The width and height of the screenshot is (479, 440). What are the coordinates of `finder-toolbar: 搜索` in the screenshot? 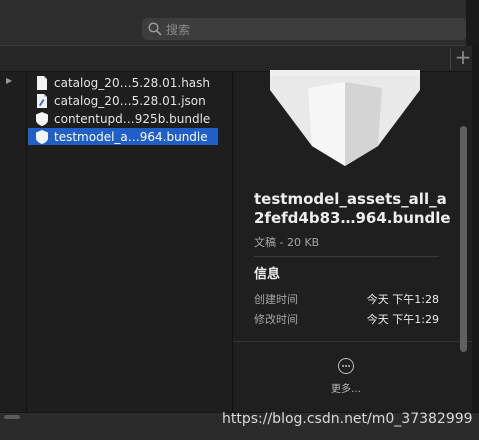 It's located at (239, 23).